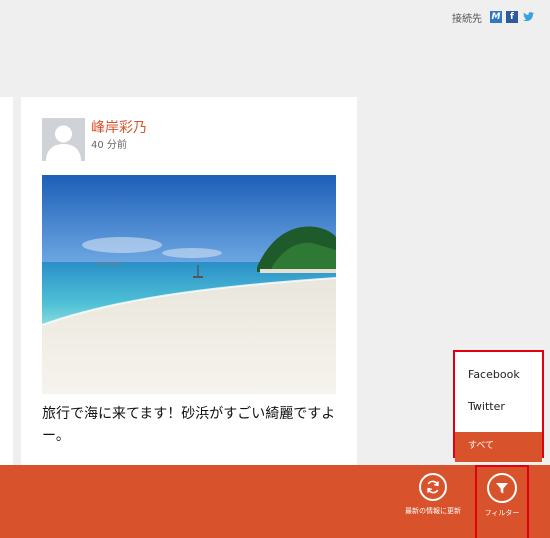 This screenshot has height=538, width=550. I want to click on connected-services: 接続先 M f, so click(493, 17).